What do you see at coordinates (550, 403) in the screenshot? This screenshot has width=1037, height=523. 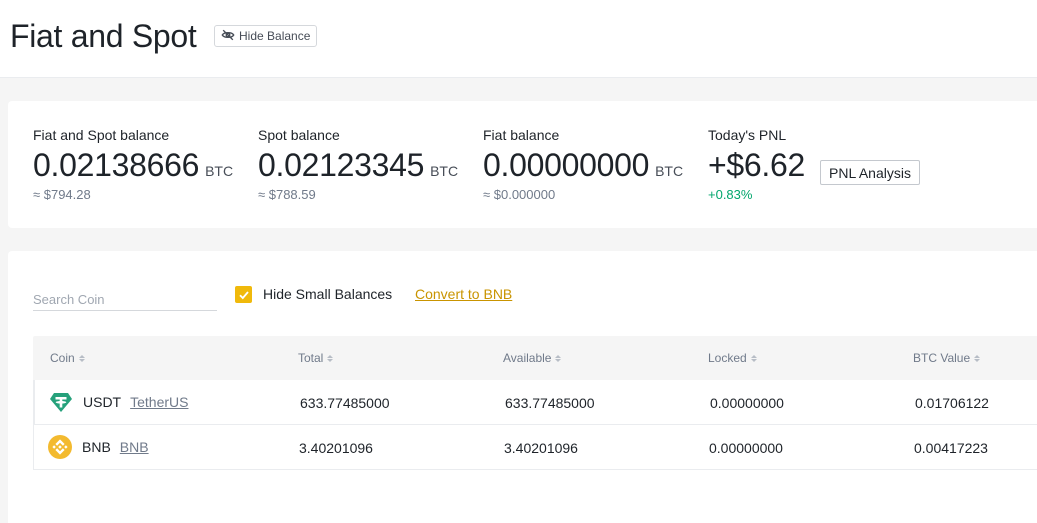 I see `available-cell: 633.77485000` at bounding box center [550, 403].